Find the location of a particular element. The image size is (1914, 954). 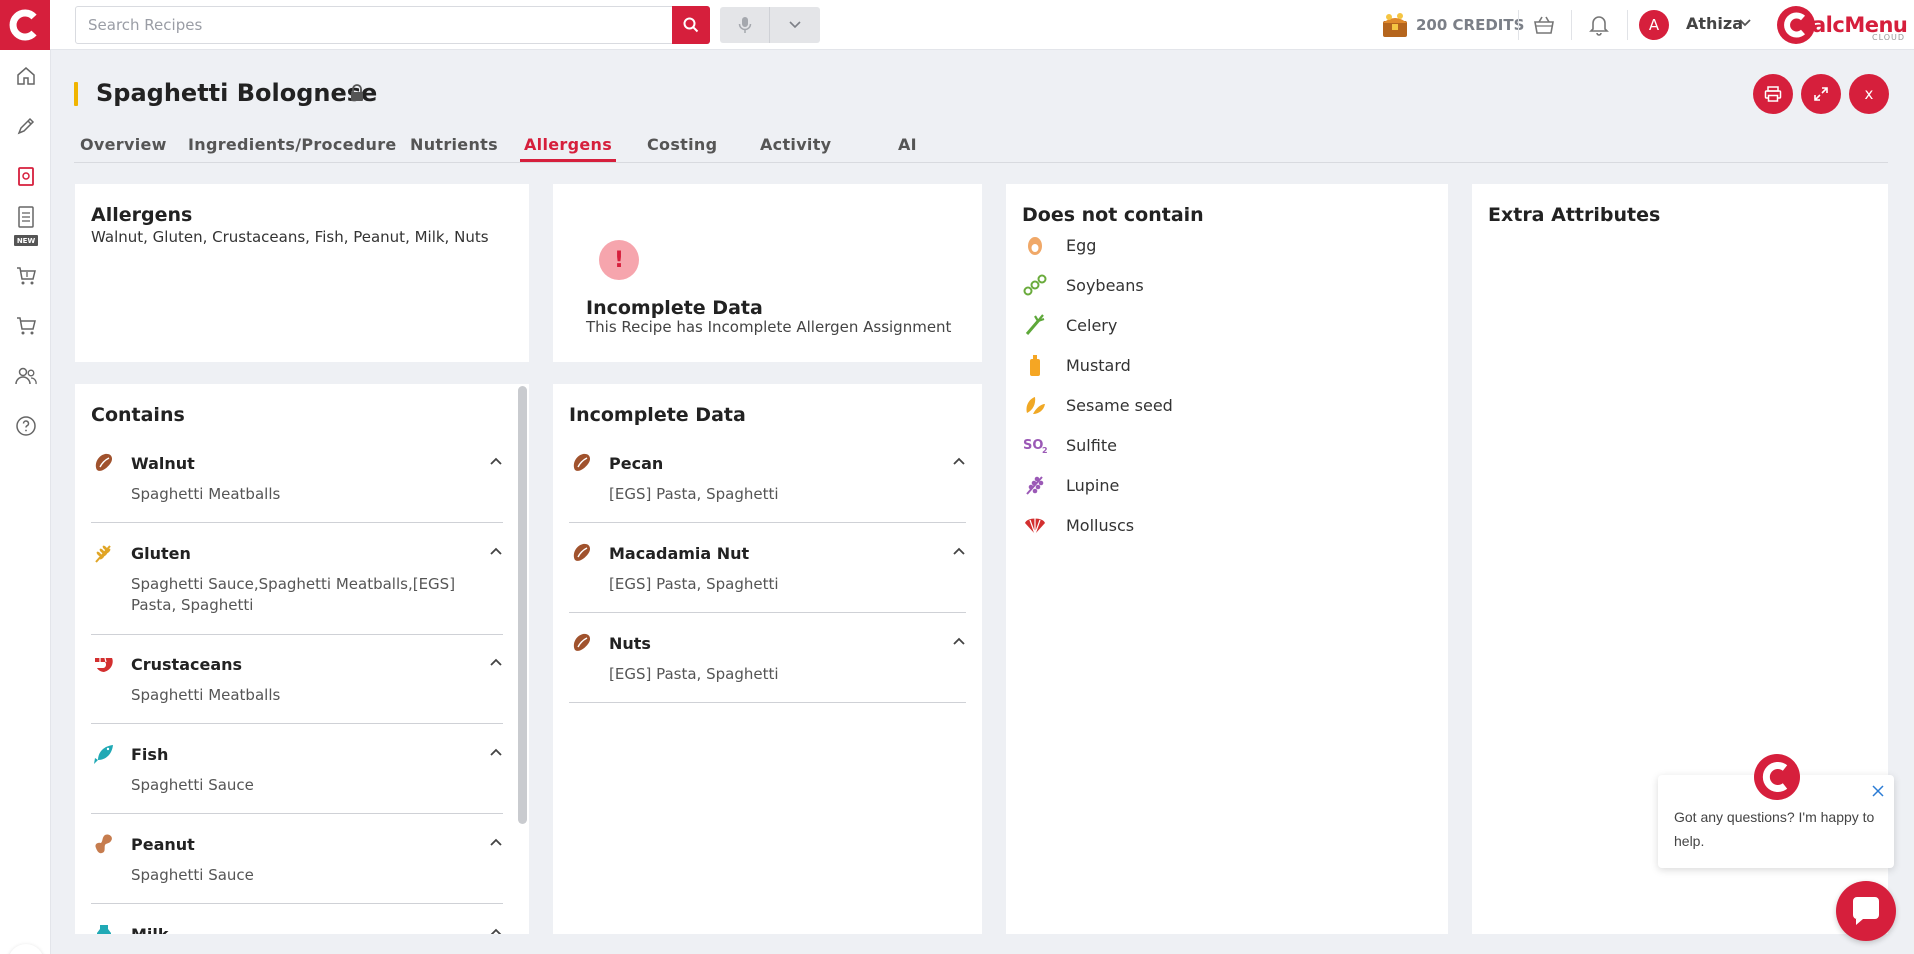

credits-display: 200 CREDITS is located at coordinates (1452, 25).